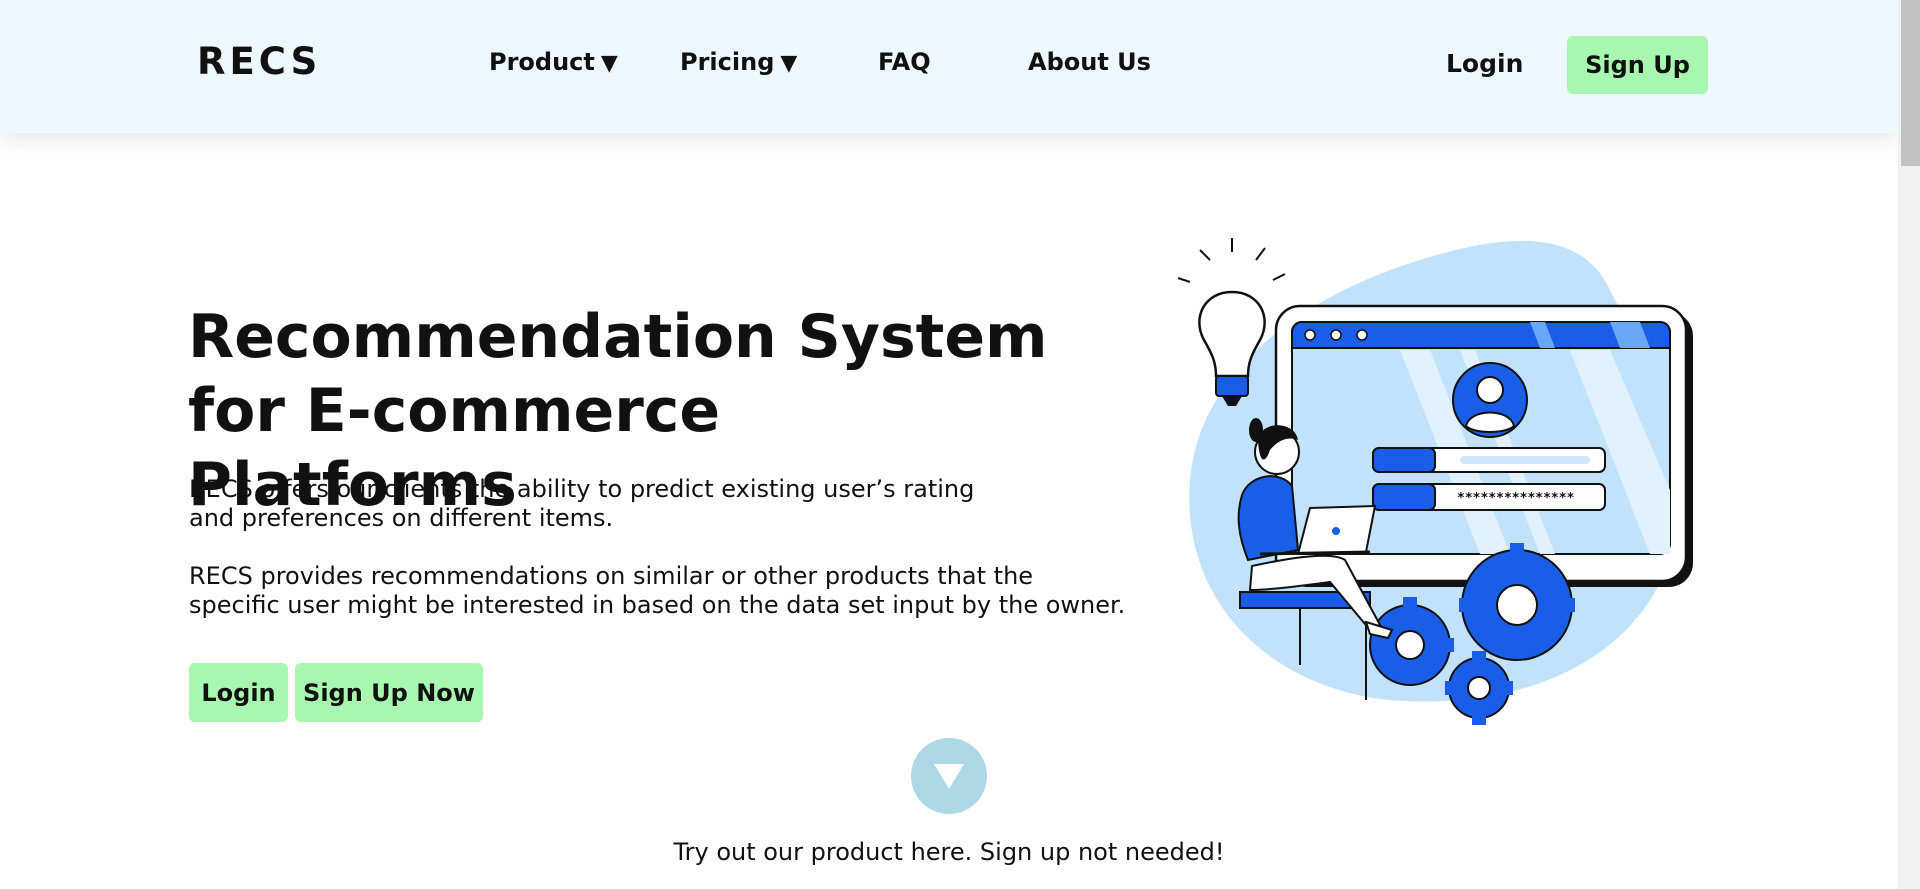 The image size is (1920, 889). What do you see at coordinates (542, 62) in the screenshot?
I see `nav-product-label: Product` at bounding box center [542, 62].